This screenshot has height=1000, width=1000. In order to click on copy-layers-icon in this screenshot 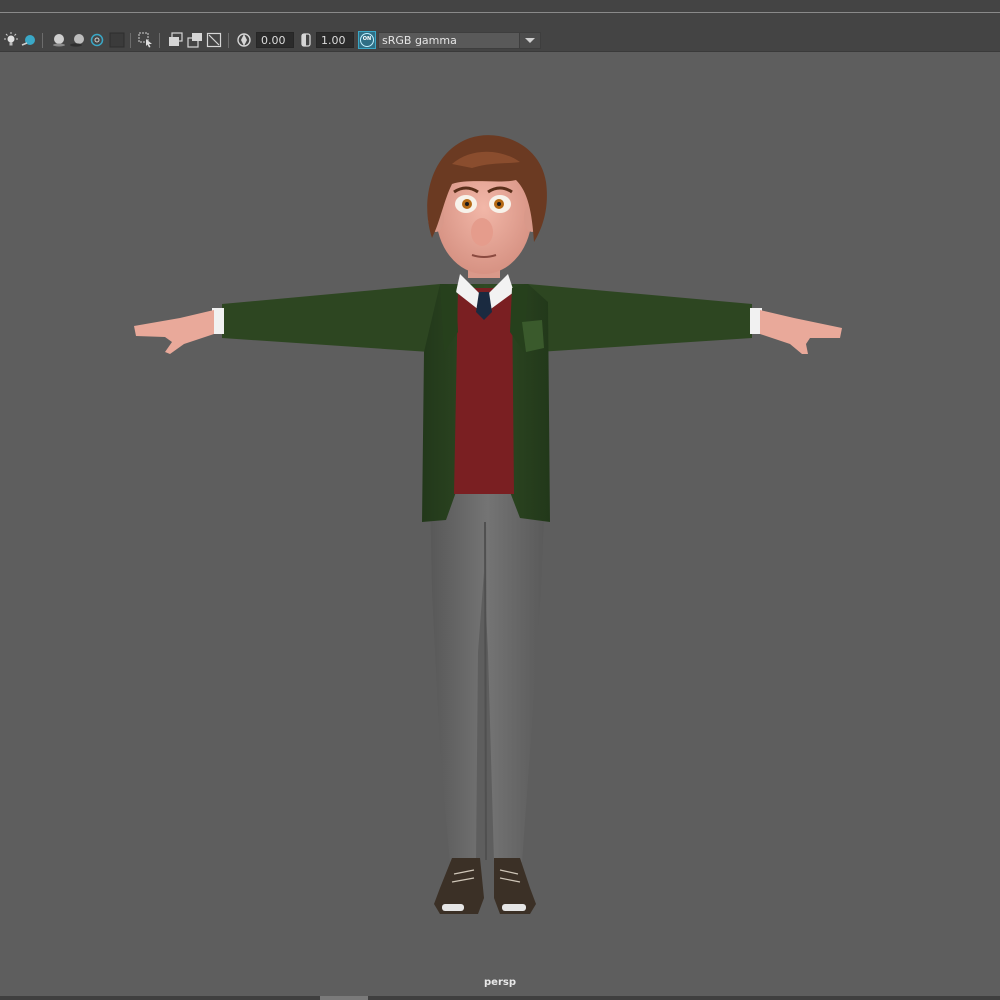, I will do `click(176, 40)`.